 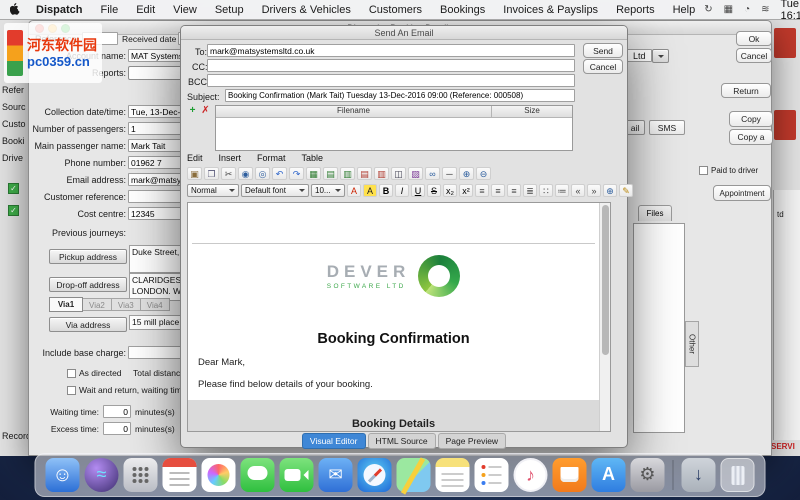 I want to click on copy-icon: ❐, so click(x=211, y=173).